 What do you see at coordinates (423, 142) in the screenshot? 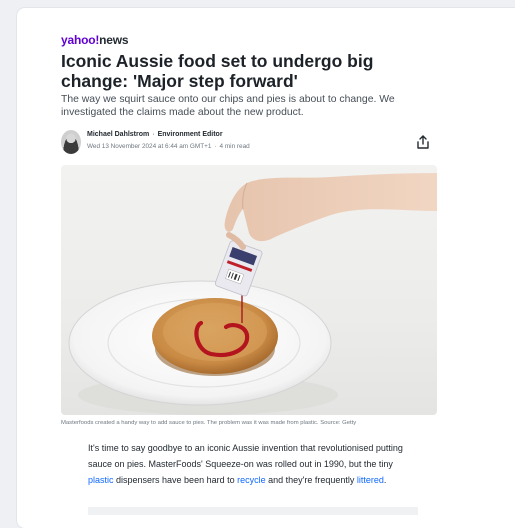
I see `share-icon` at bounding box center [423, 142].